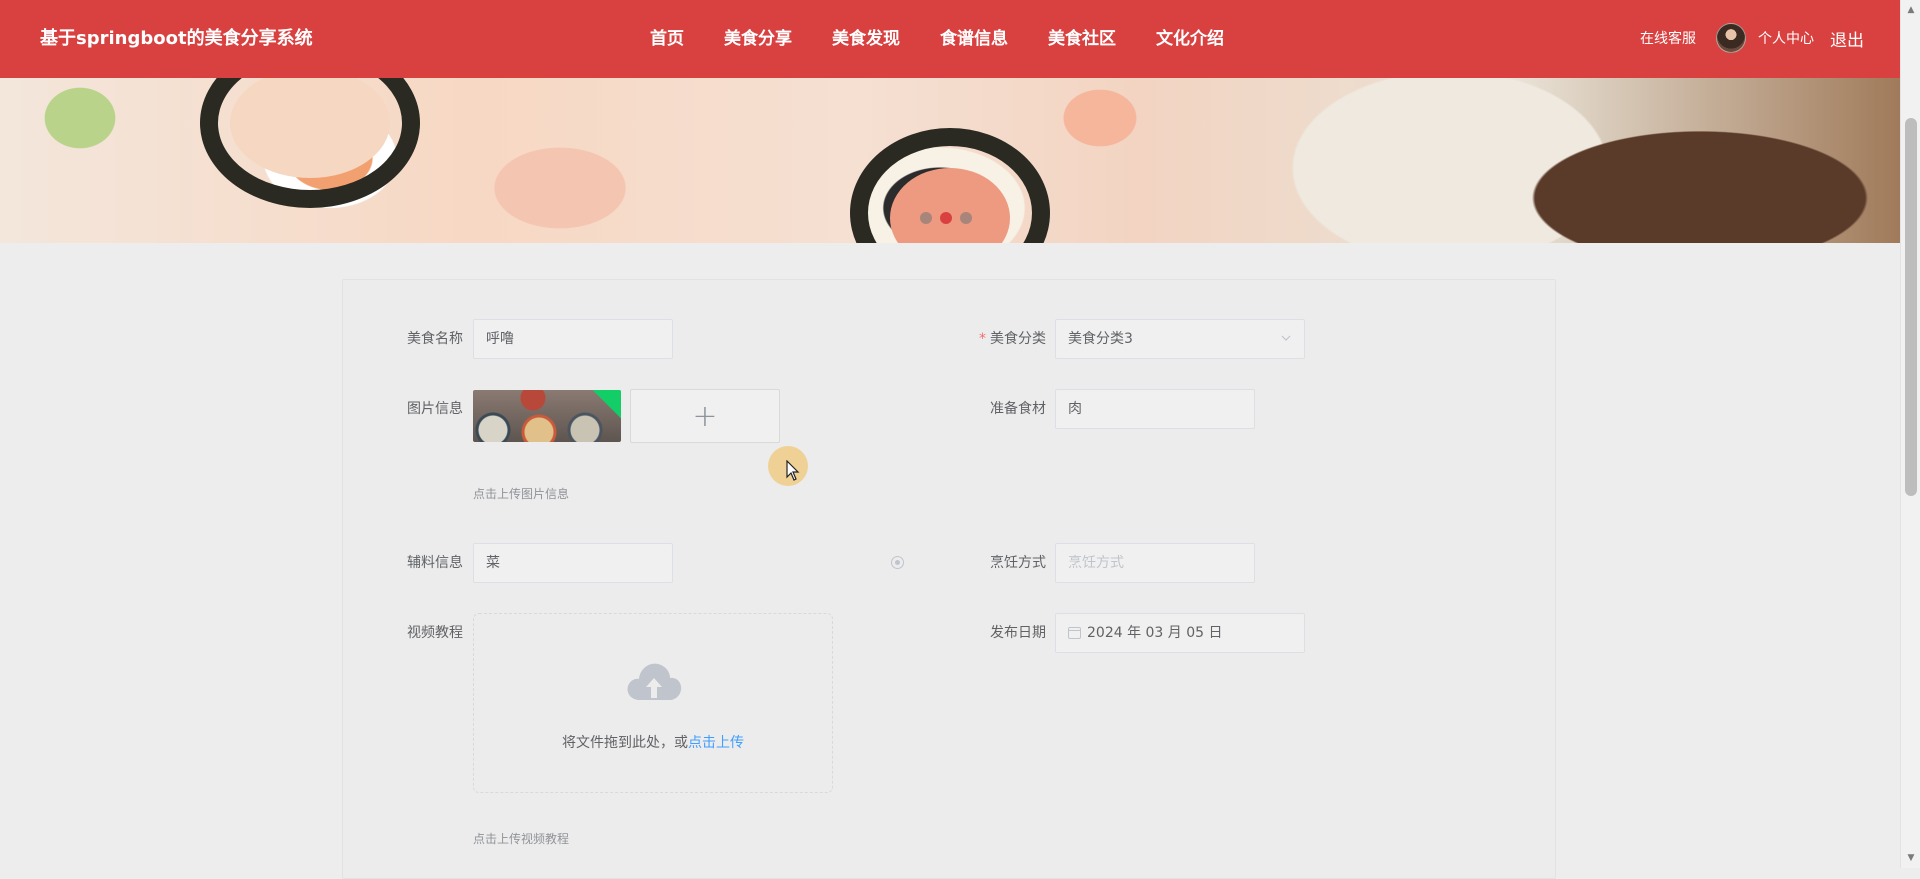  Describe the element at coordinates (667, 39) in the screenshot. I see `nav-item-home: 首页` at that location.